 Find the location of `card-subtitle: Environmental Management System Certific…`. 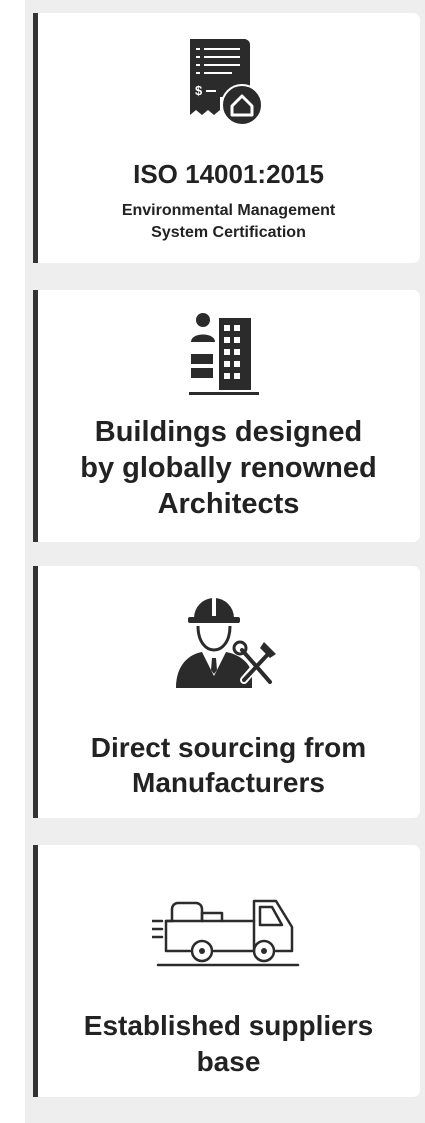

card-subtitle: Environmental Management System Certific… is located at coordinates (228, 221).